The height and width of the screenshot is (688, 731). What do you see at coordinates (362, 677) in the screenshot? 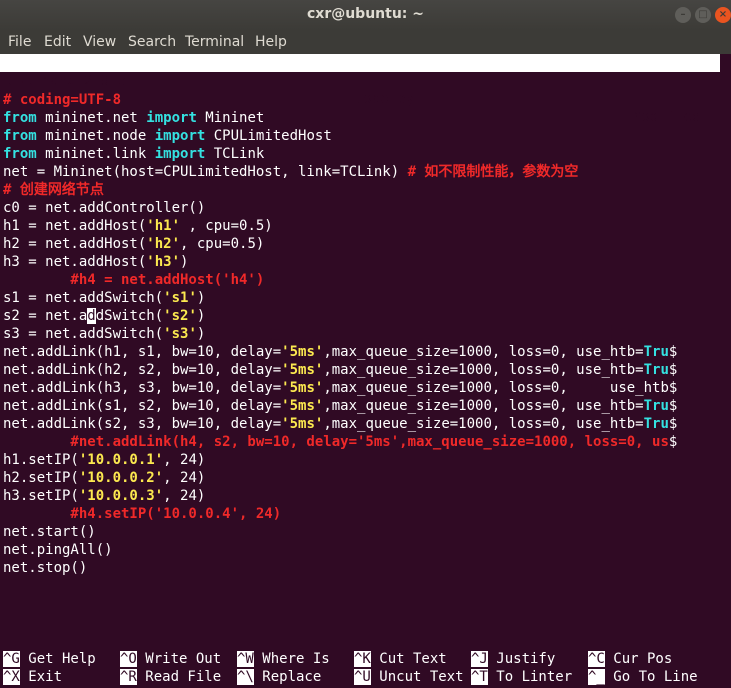
I see `shortcut-key: ^U` at bounding box center [362, 677].